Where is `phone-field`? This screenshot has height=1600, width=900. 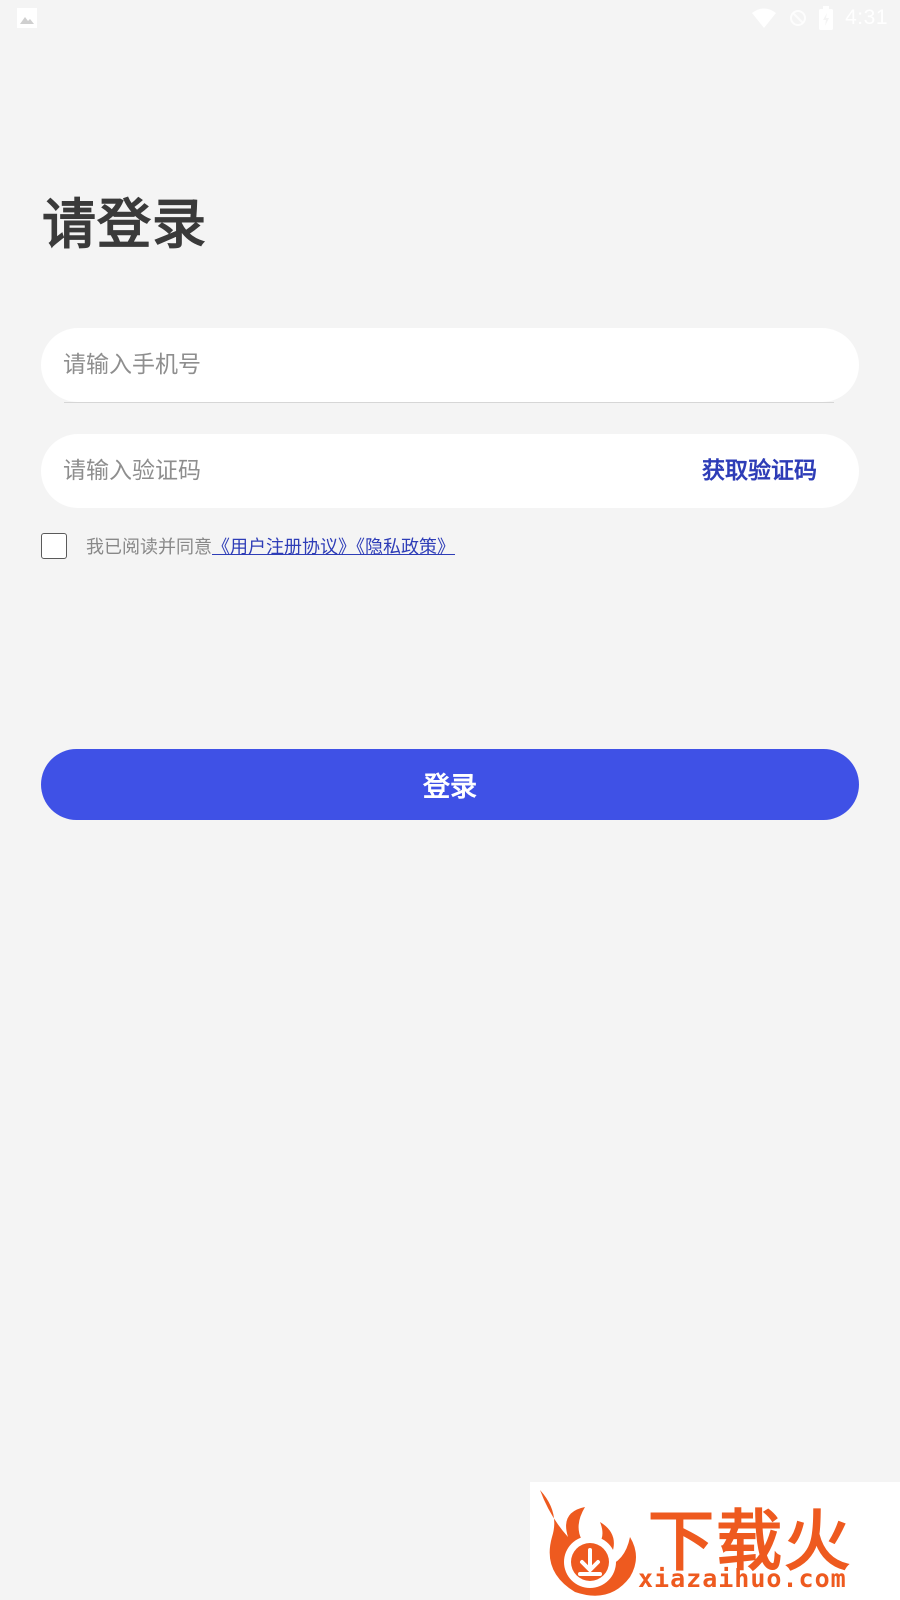 phone-field is located at coordinates (450, 365).